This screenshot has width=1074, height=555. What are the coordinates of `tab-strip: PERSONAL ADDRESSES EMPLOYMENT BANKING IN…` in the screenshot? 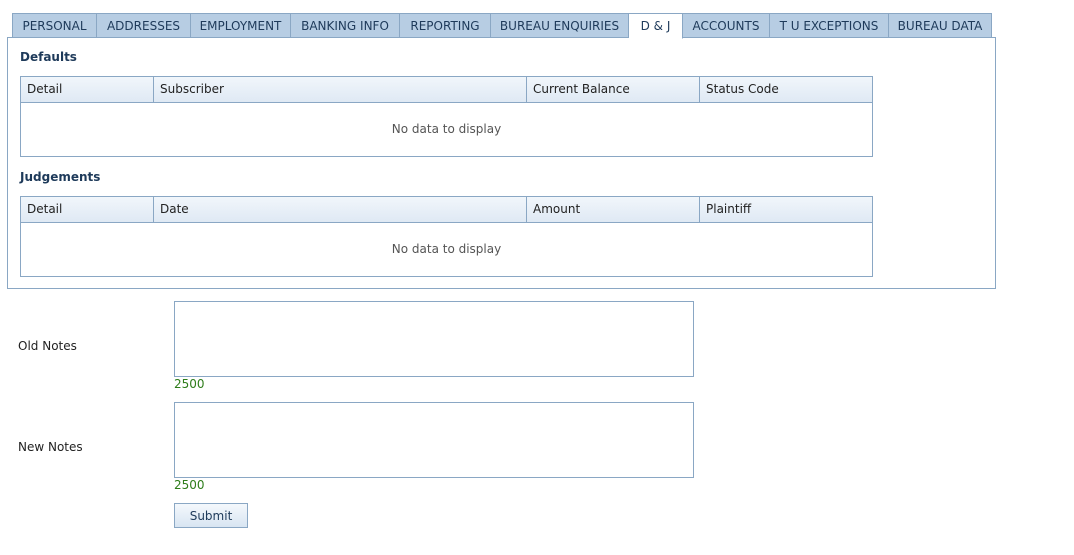 It's located at (502, 26).